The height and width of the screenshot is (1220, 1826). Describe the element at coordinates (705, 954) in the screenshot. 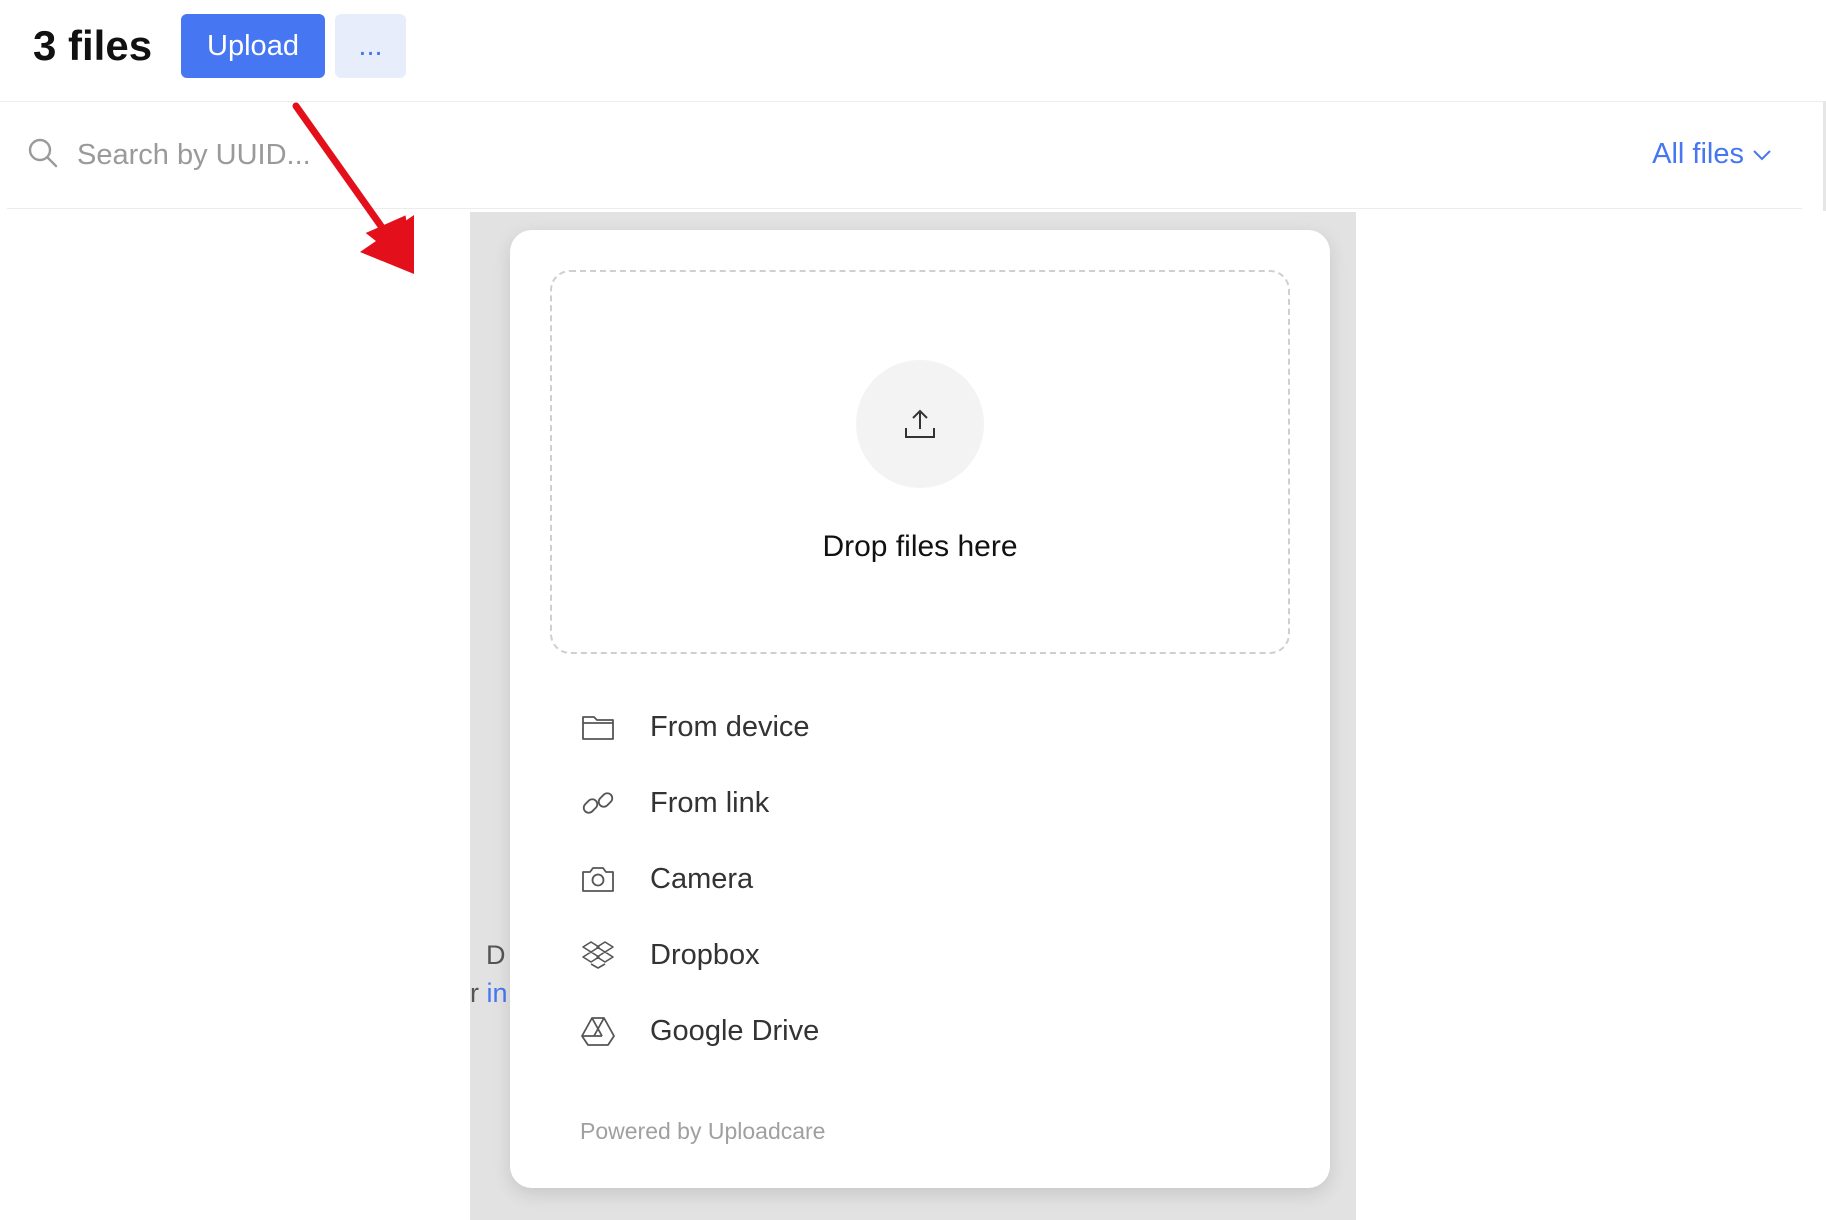

I see `source-label: Dropbox` at that location.